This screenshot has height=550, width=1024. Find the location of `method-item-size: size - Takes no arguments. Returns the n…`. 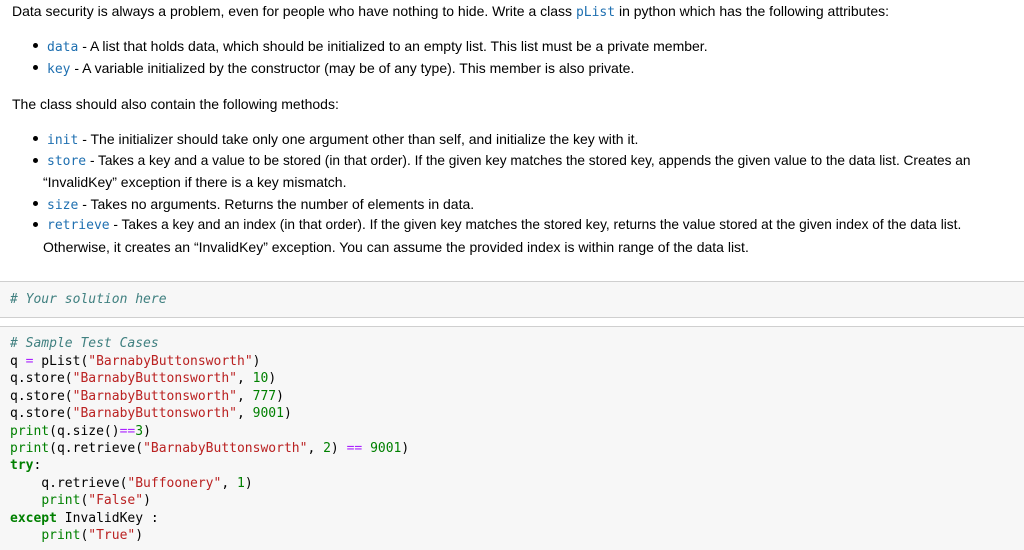

method-item-size: size - Takes no arguments. Returns the n… is located at coordinates (260, 204).